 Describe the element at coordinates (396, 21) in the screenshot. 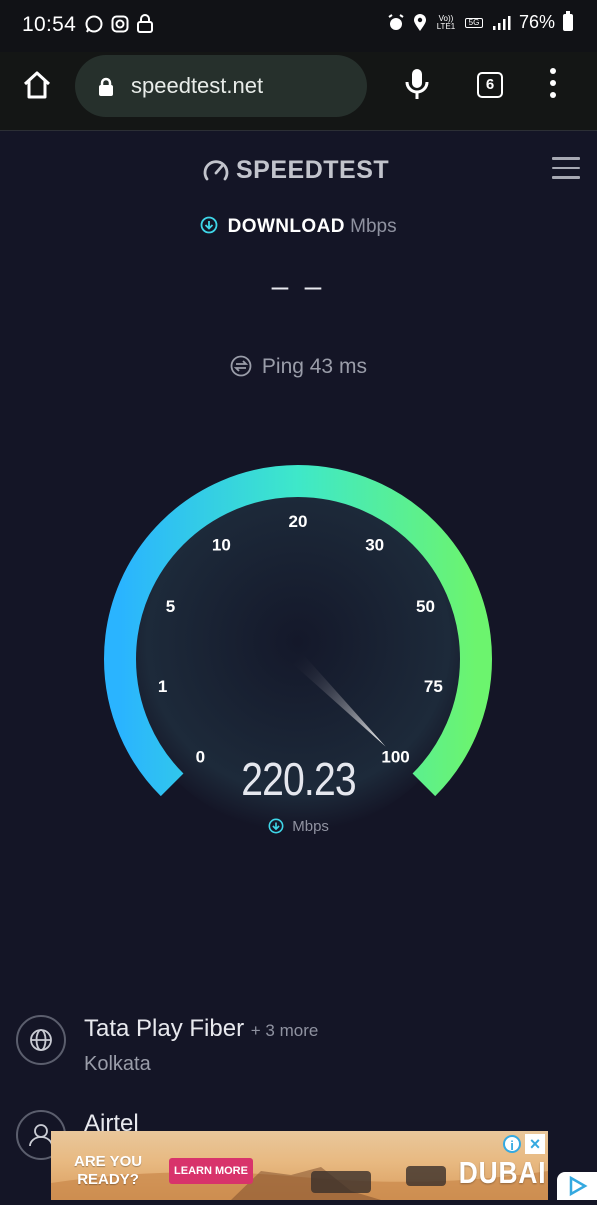

I see `alarm-icon` at that location.